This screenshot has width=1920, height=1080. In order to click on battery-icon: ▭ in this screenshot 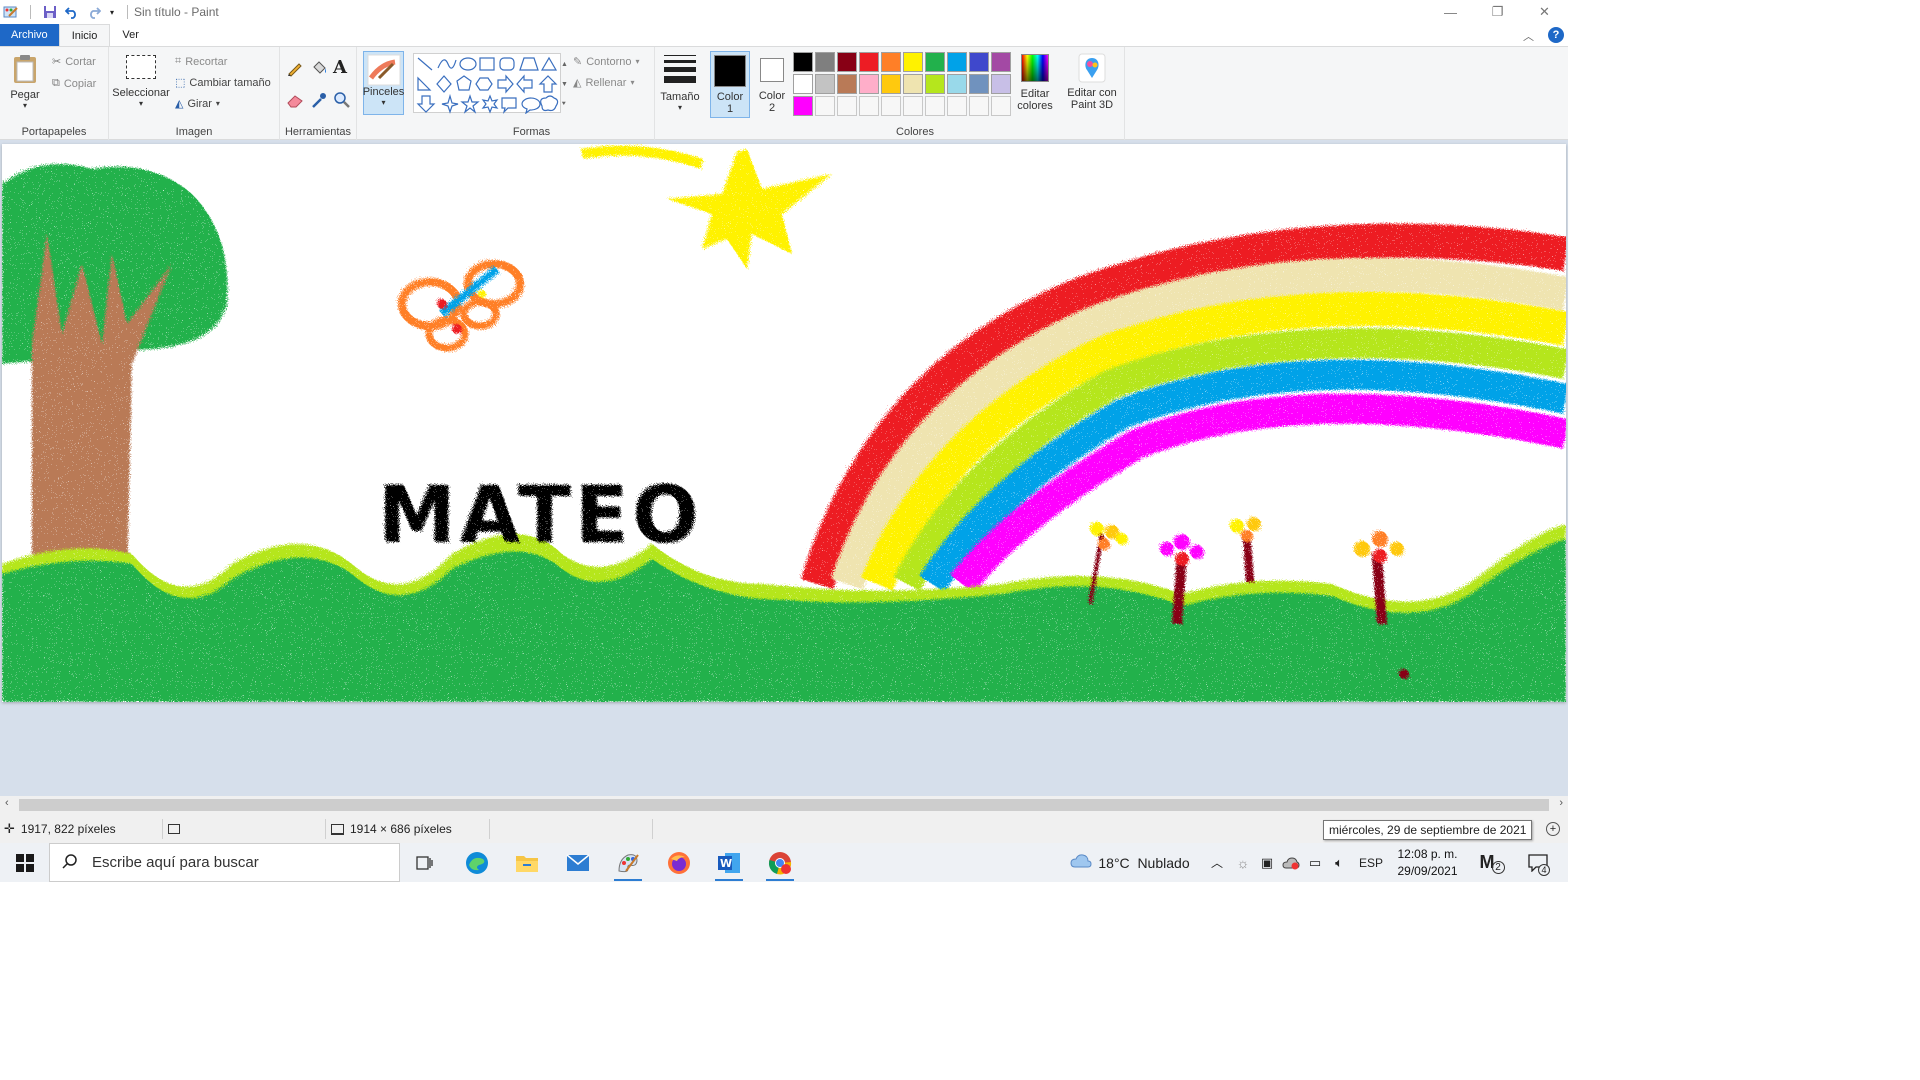, I will do `click(1315, 862)`.